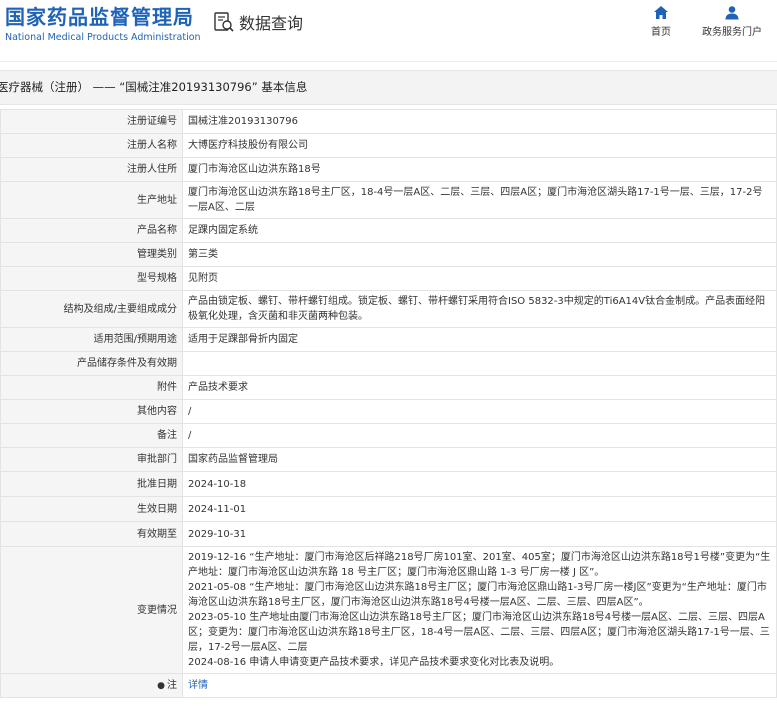  What do you see at coordinates (479, 278) in the screenshot?
I see `row-value: 见附页` at bounding box center [479, 278].